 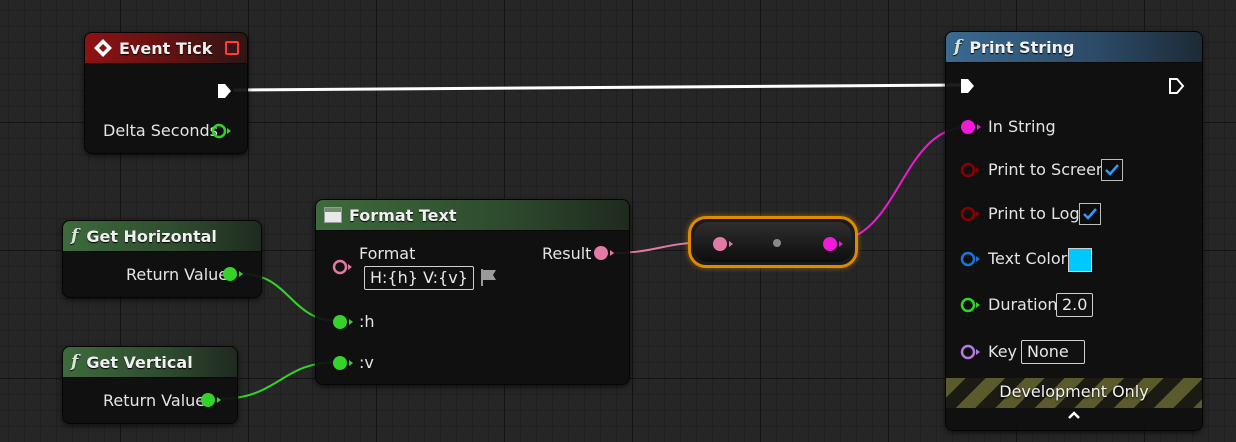 I want to click on event-tick-title: Event Tick, so click(x=166, y=48).